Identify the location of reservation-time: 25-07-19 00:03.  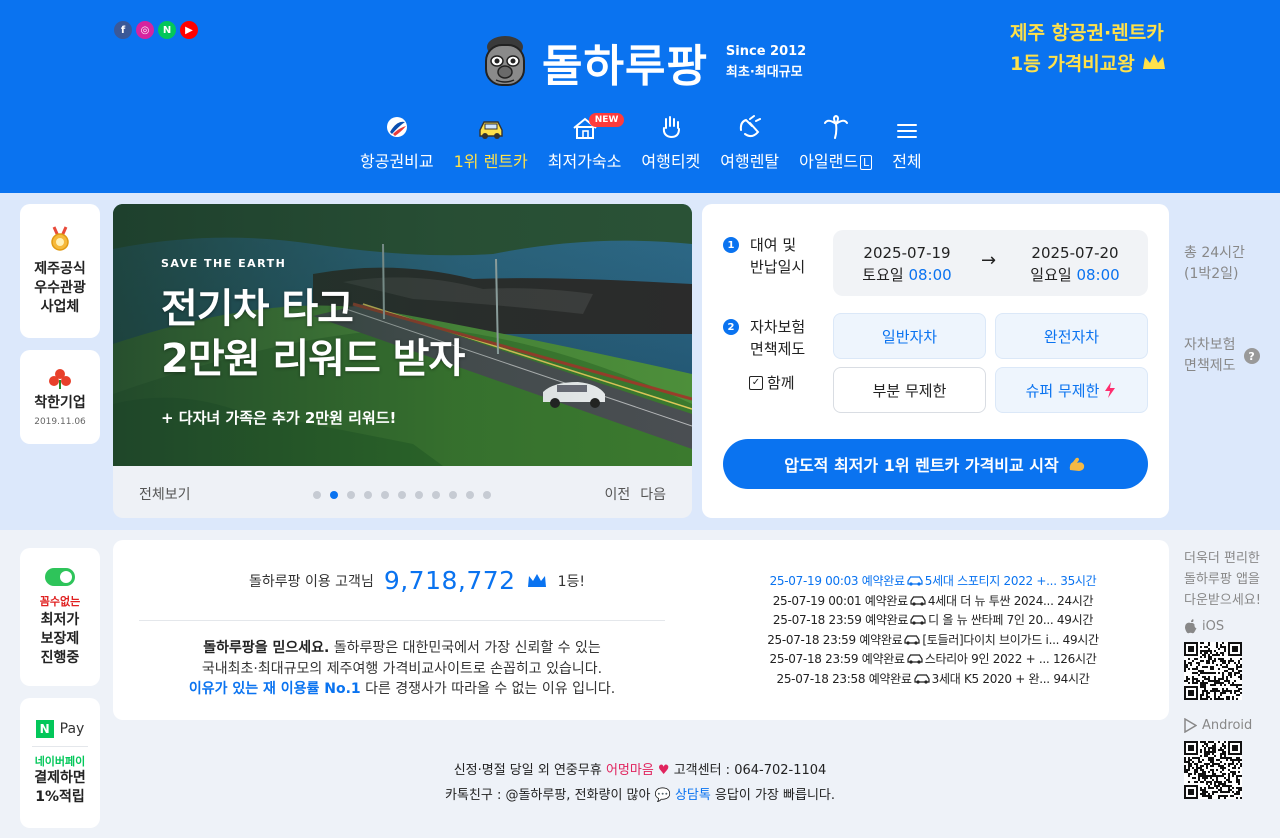
(815, 581).